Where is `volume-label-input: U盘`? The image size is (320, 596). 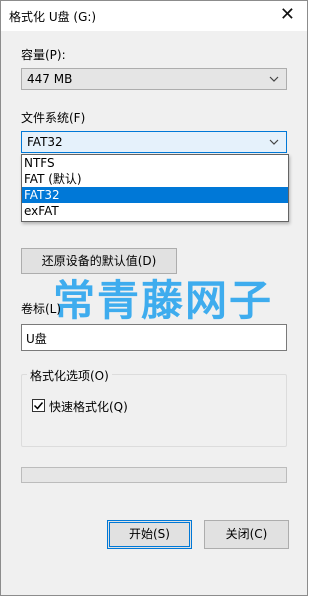
volume-label-input: U盘 is located at coordinates (154, 337).